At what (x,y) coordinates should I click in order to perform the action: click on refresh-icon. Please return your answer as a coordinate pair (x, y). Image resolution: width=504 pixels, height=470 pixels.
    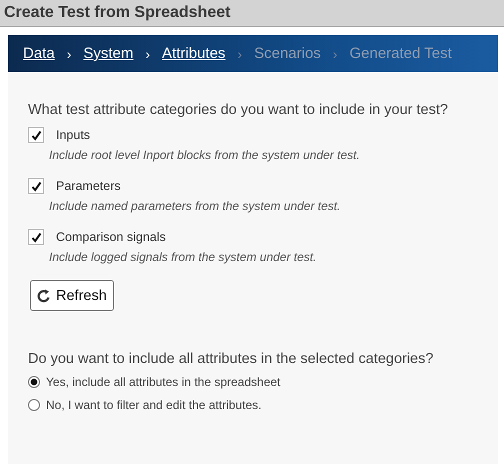
    Looking at the image, I should click on (44, 295).